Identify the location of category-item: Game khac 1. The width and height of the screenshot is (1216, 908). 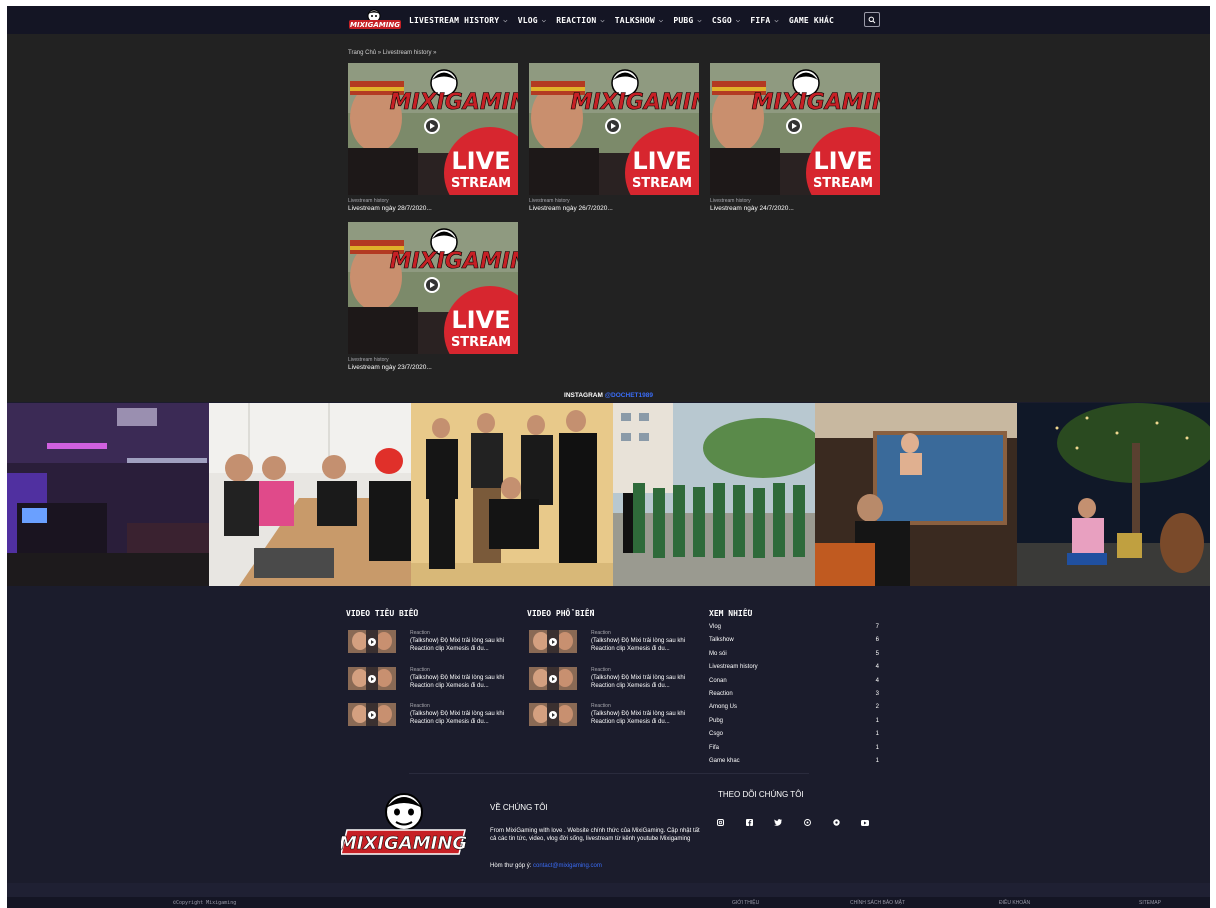
(794, 764).